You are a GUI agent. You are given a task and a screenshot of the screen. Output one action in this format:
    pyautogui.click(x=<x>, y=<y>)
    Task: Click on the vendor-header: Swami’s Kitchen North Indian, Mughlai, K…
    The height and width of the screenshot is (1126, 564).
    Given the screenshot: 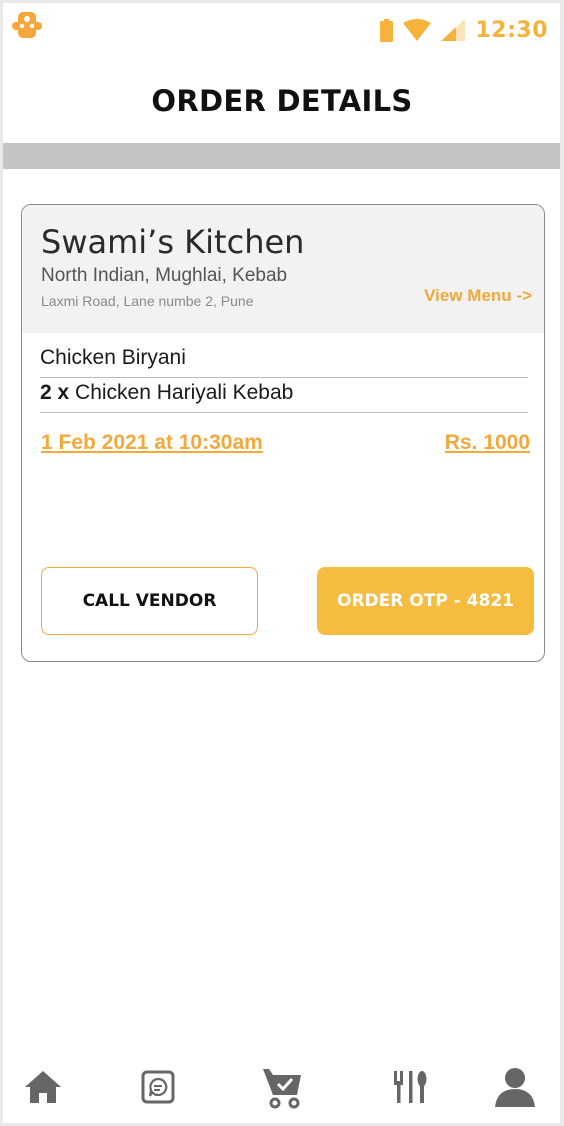 What is the action you would take?
    pyautogui.click(x=283, y=269)
    